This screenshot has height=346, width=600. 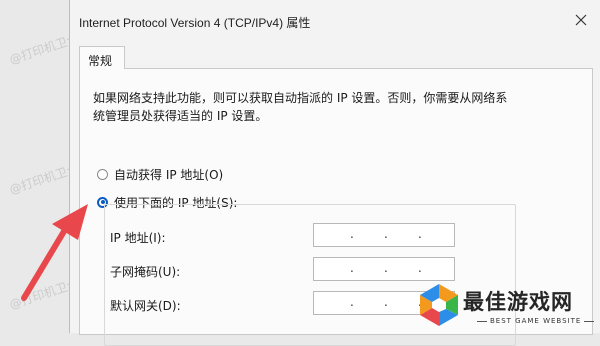 I want to click on logo-title: 最佳游戏网, so click(x=518, y=302).